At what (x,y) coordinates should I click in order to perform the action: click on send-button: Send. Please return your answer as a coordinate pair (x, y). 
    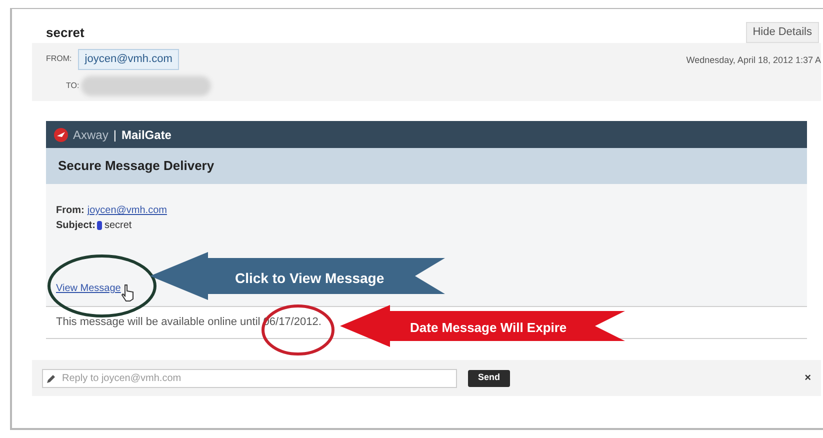
    Looking at the image, I should click on (489, 378).